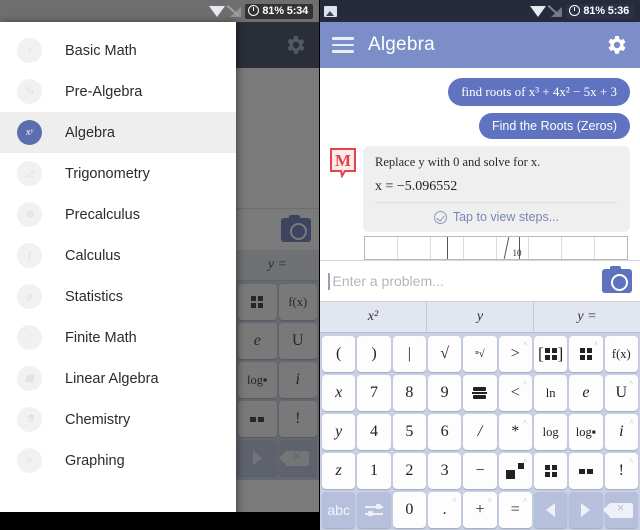  I want to click on digit-1-key: 1, so click(374, 471).